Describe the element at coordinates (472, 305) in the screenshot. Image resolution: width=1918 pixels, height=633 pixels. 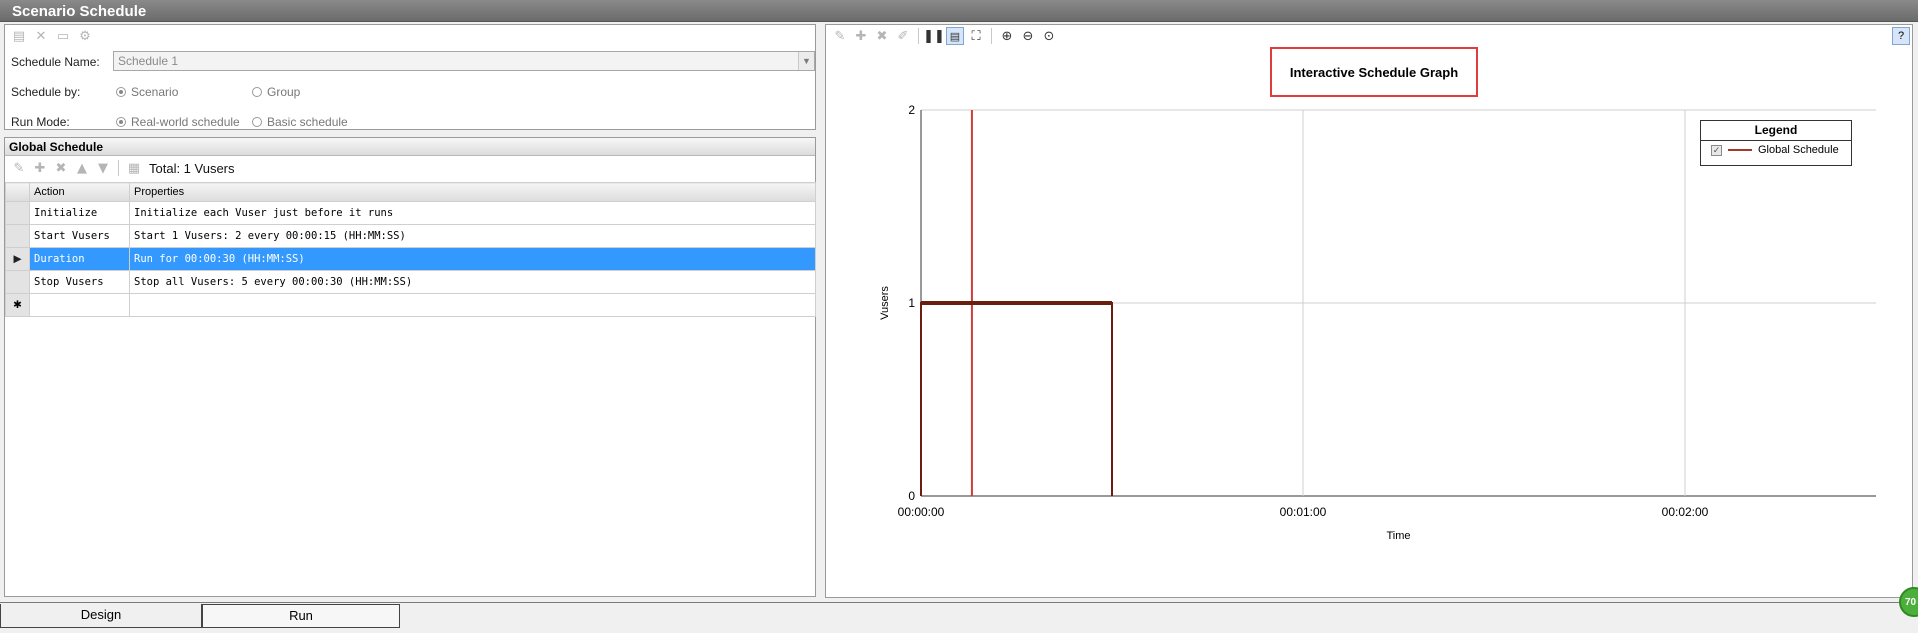
I see `properties-cell-empty` at that location.